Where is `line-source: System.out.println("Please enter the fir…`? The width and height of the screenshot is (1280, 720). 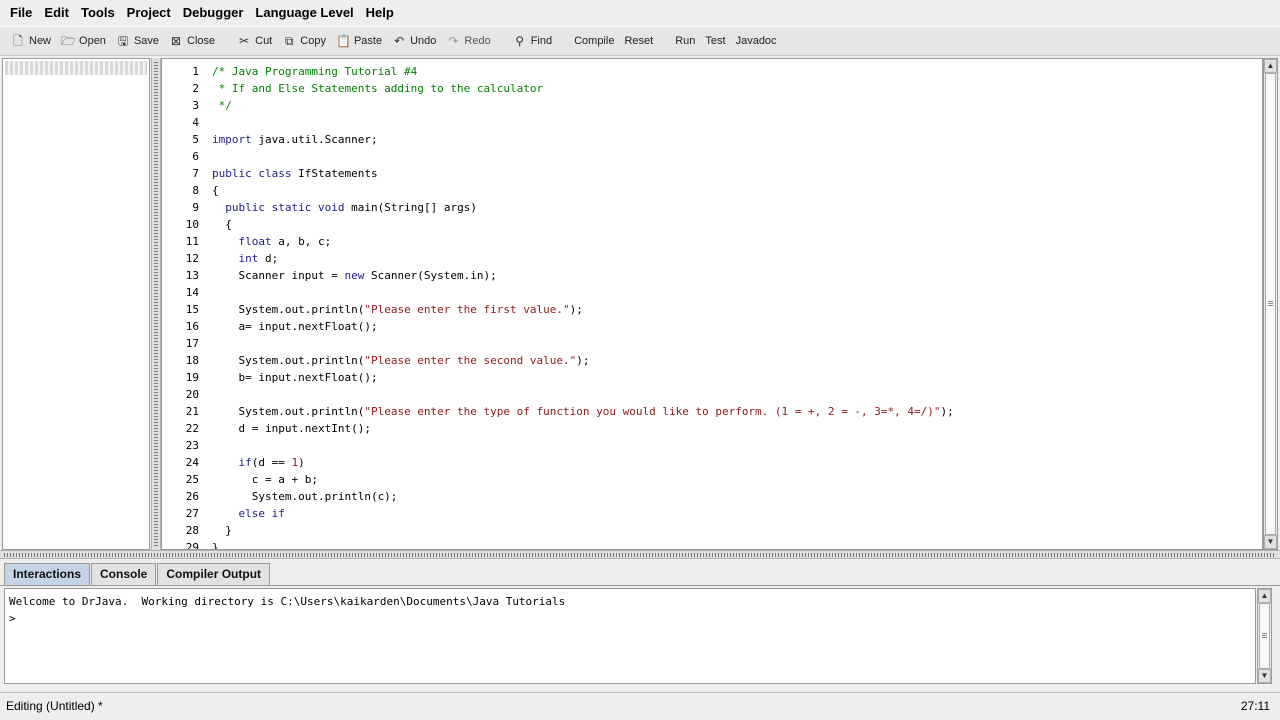 line-source: System.out.println("Please enter the fir… is located at coordinates (397, 309).